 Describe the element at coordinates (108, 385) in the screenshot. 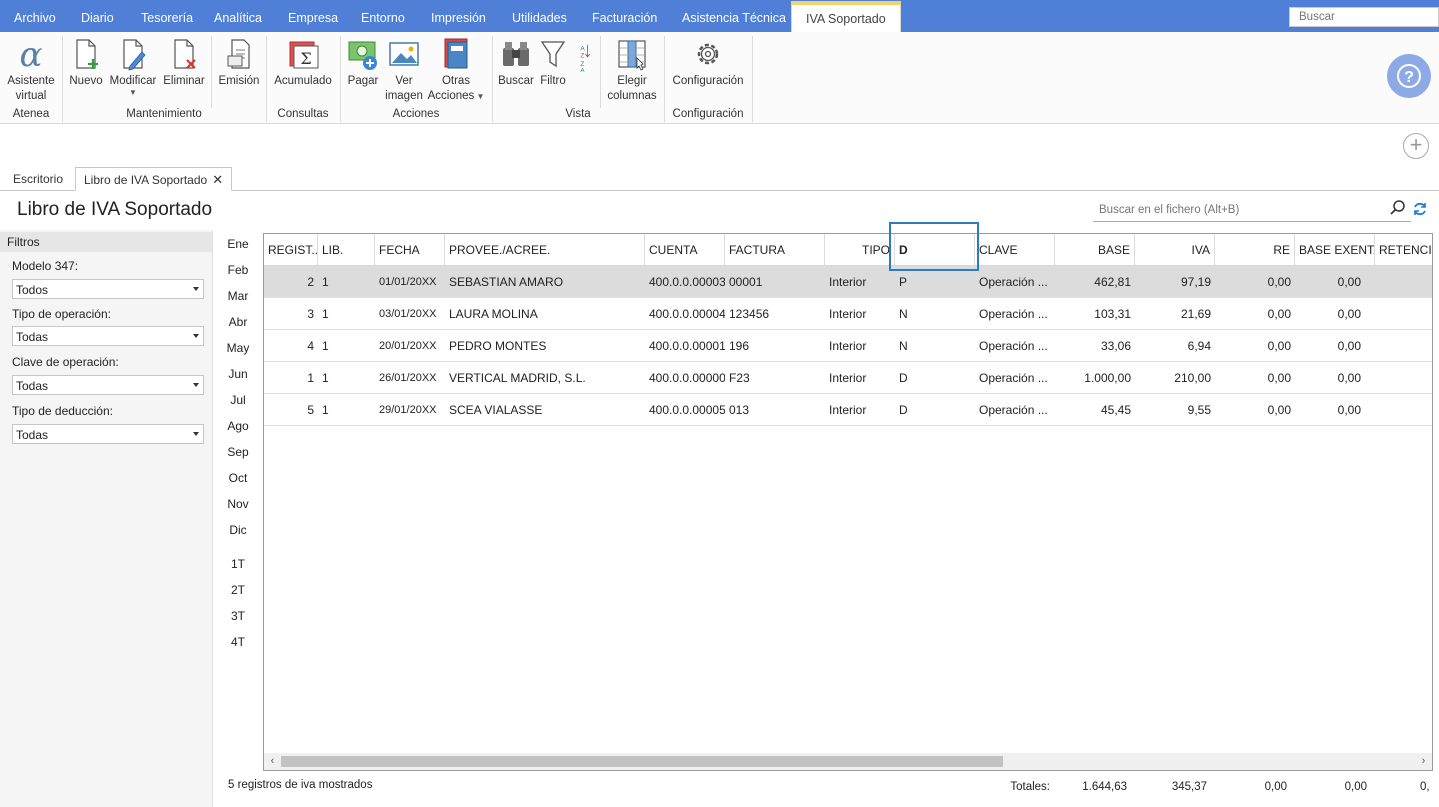

I see `operation-key-select: Todas` at that location.